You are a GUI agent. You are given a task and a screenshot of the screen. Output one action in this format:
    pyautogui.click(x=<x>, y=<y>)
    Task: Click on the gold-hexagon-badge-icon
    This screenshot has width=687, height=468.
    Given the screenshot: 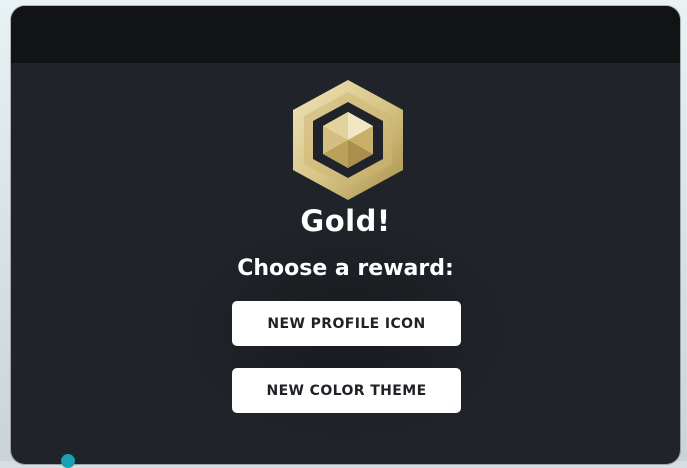 What is the action you would take?
    pyautogui.click(x=348, y=140)
    